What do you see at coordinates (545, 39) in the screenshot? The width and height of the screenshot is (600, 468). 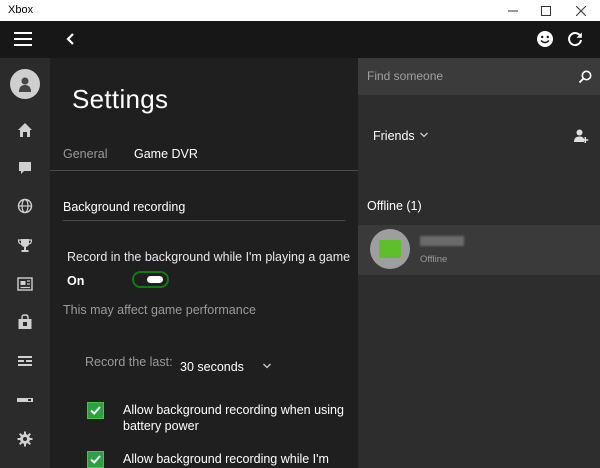 I see `smiley-icon` at bounding box center [545, 39].